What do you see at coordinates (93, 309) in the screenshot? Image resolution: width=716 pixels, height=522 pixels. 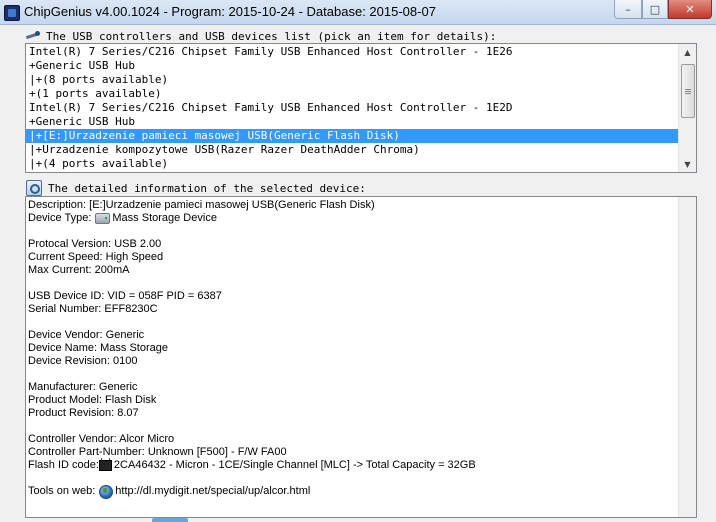 I see `detail-serial-number: Serial Number: EFF8230C` at bounding box center [93, 309].